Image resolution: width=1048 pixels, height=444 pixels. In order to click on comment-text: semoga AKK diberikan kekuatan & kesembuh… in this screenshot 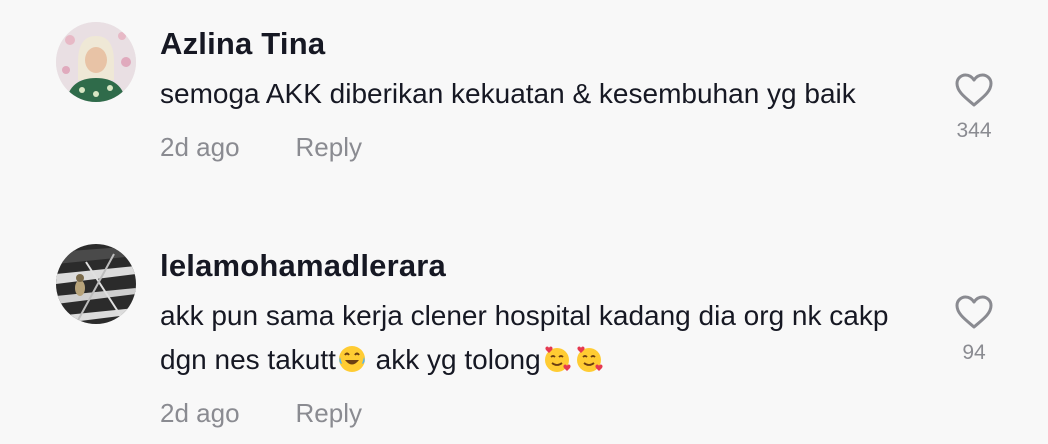, I will do `click(508, 93)`.